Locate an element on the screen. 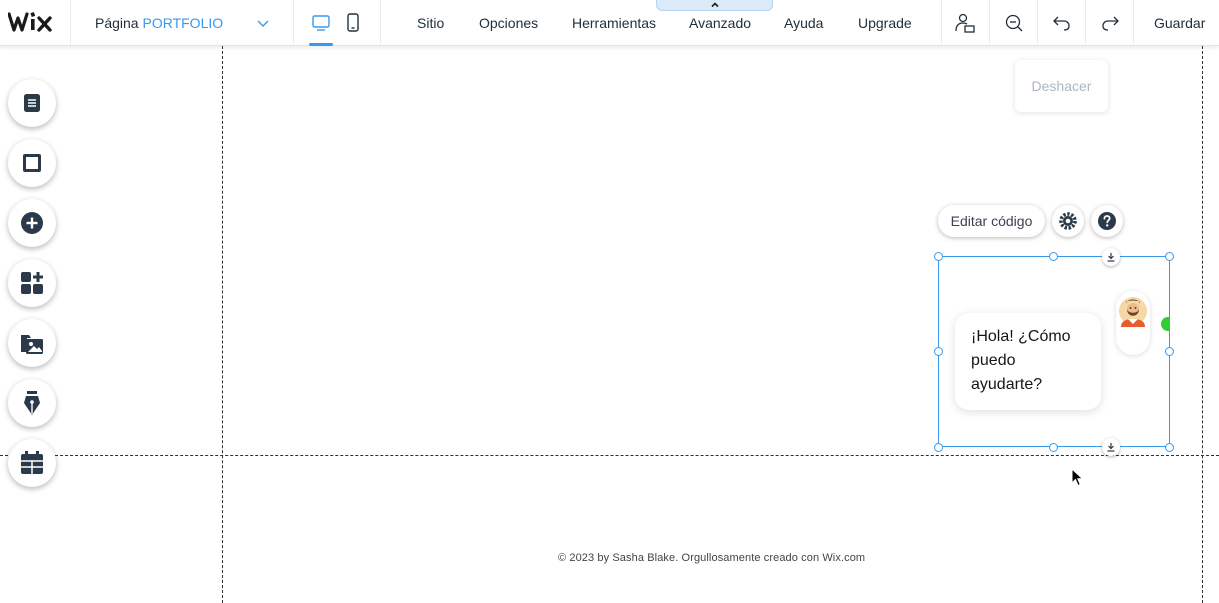  blog-button is located at coordinates (32, 403).